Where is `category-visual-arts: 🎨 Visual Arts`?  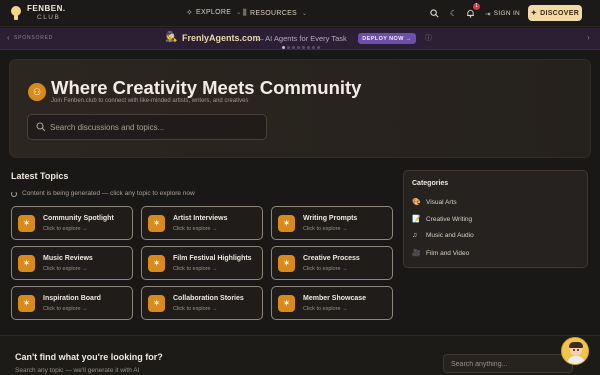
category-visual-arts: 🎨 Visual Arts is located at coordinates (434, 202).